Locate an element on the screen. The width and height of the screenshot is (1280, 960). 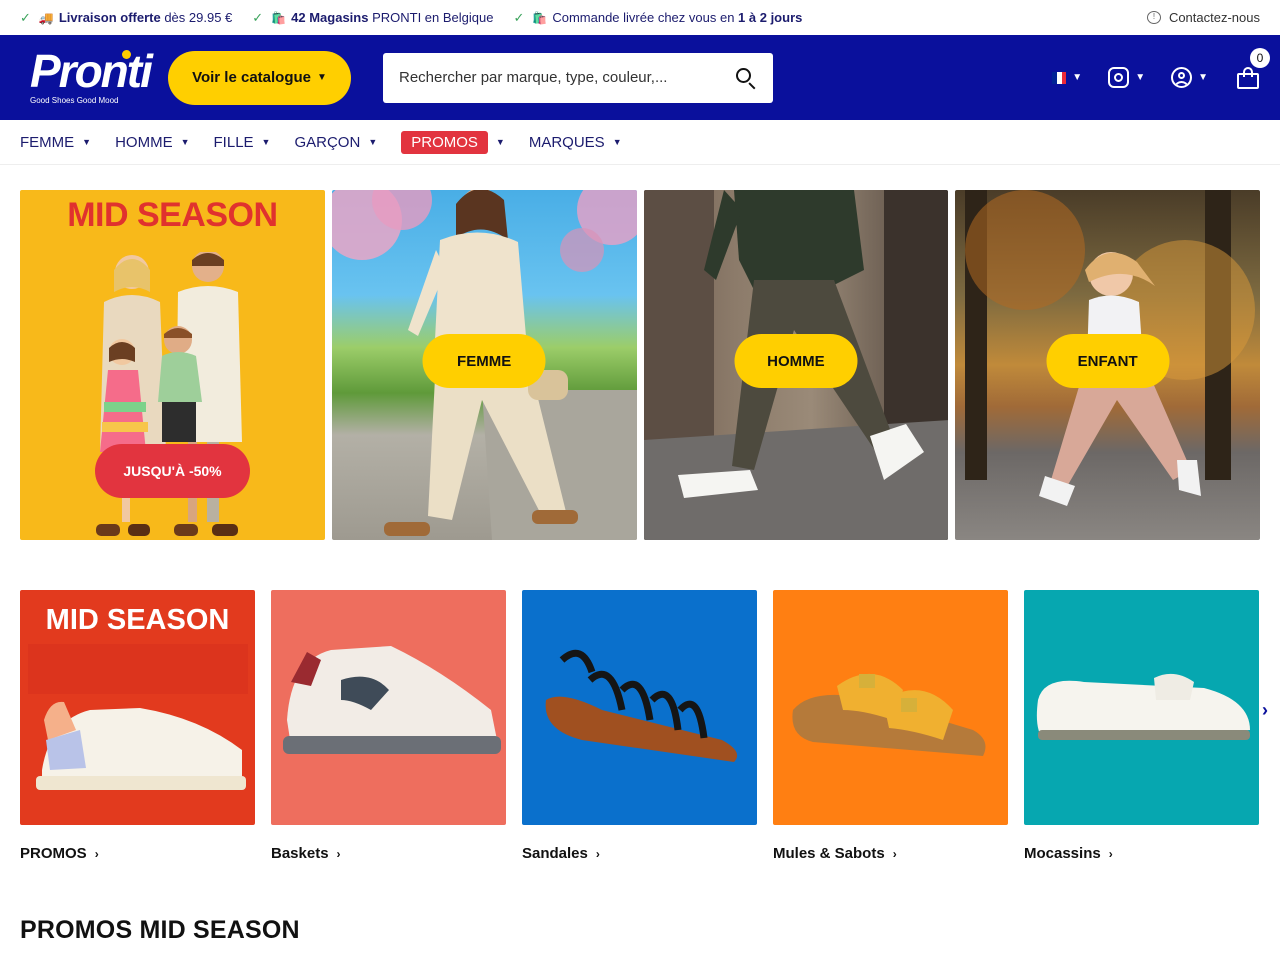
header-actions: ▼ ▼ ▼ 0 is located at coordinates (1148, 68).